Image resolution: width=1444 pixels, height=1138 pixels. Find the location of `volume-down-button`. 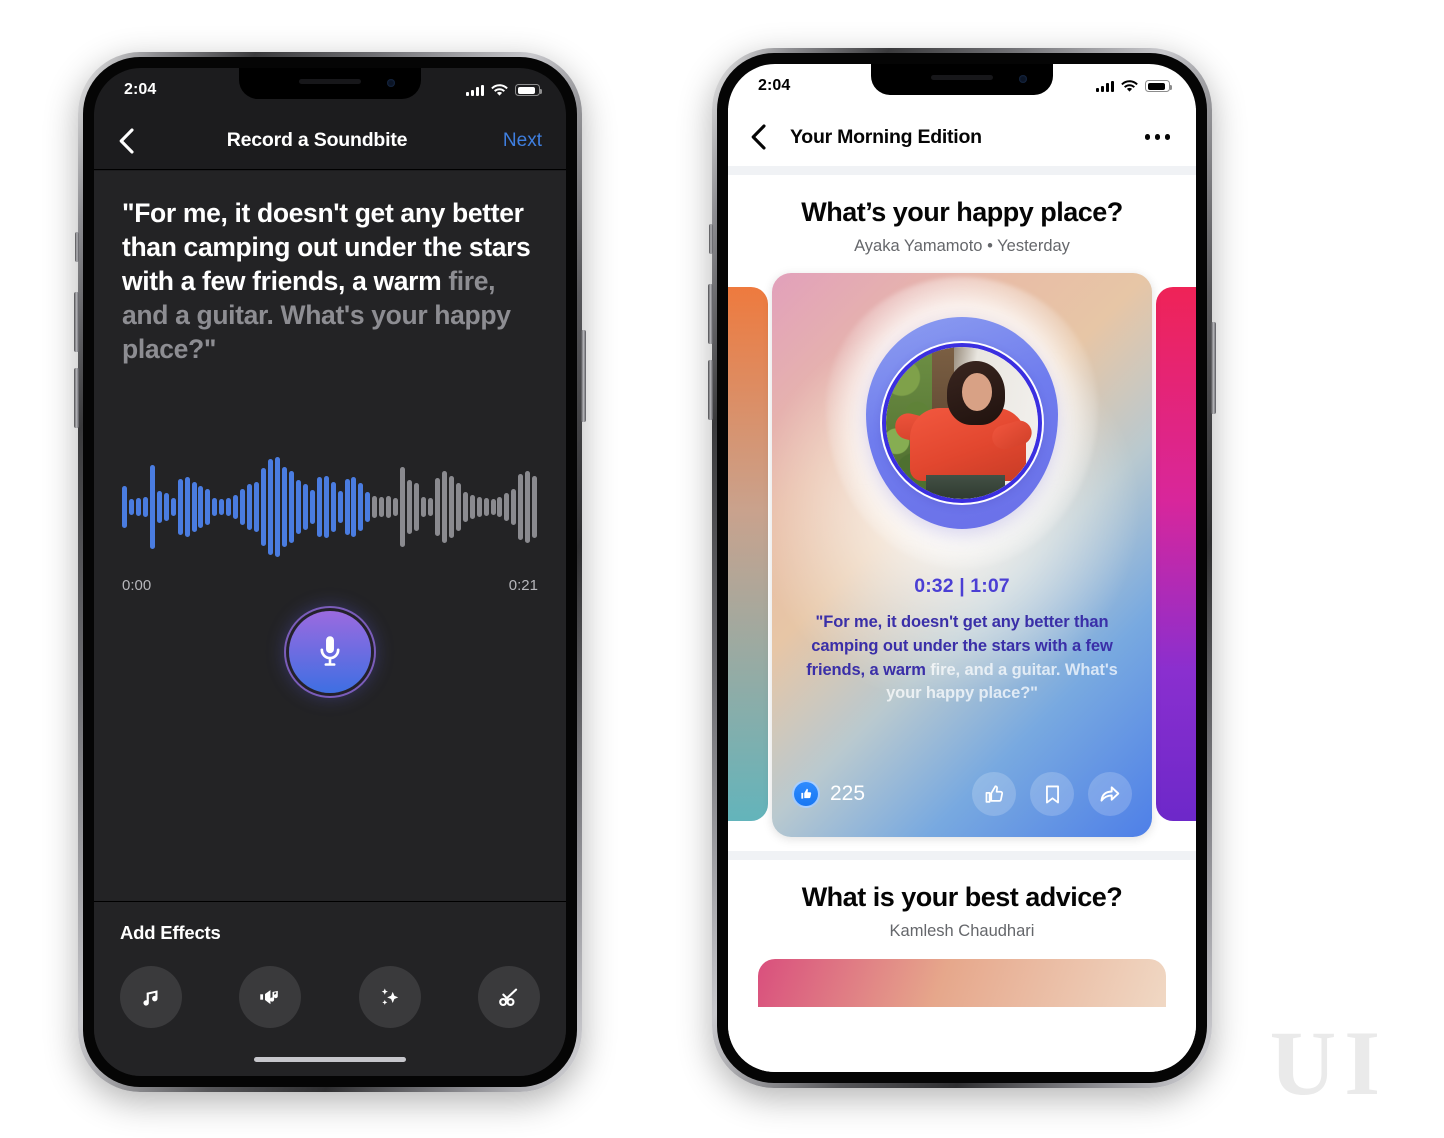

volume-down-button is located at coordinates (76, 398).